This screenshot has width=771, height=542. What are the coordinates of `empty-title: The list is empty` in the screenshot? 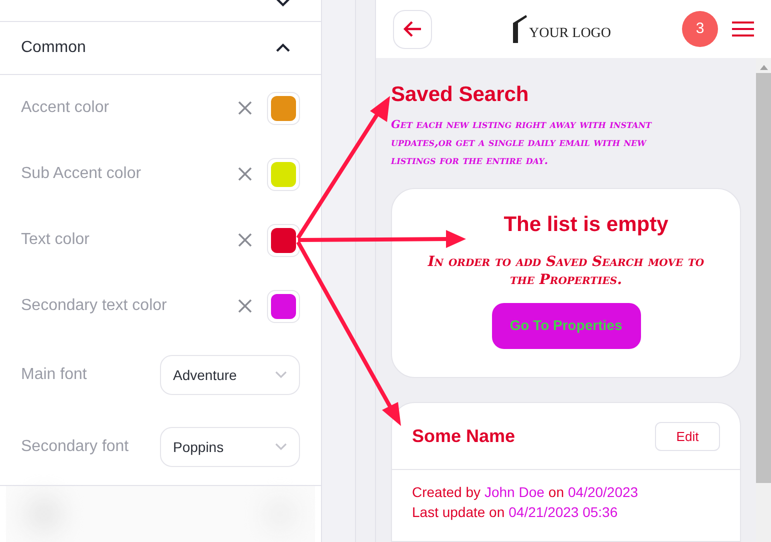 It's located at (585, 225).